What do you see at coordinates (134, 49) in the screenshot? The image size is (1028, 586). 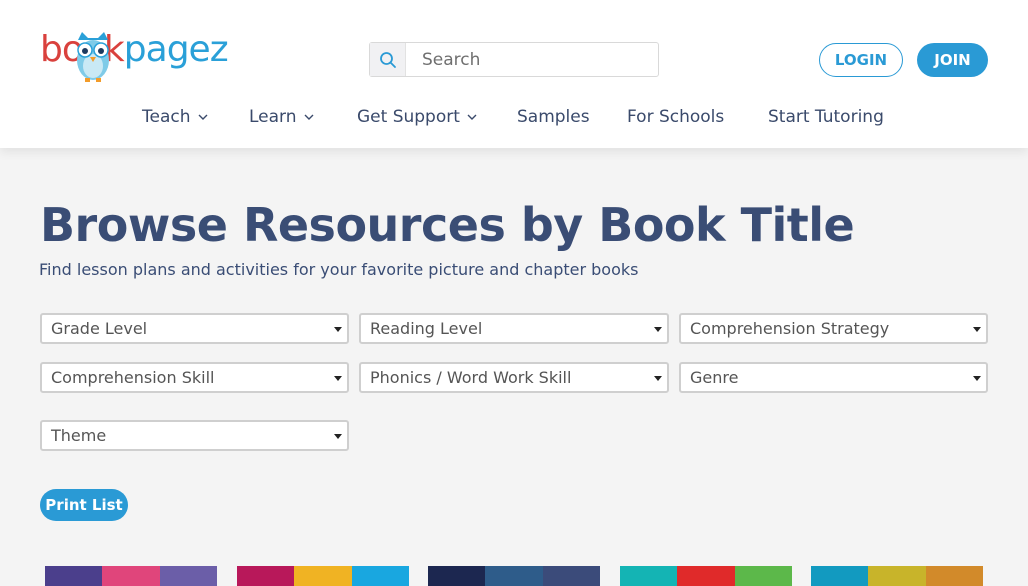 I see `logo-wordmark: bookpagez` at bounding box center [134, 49].